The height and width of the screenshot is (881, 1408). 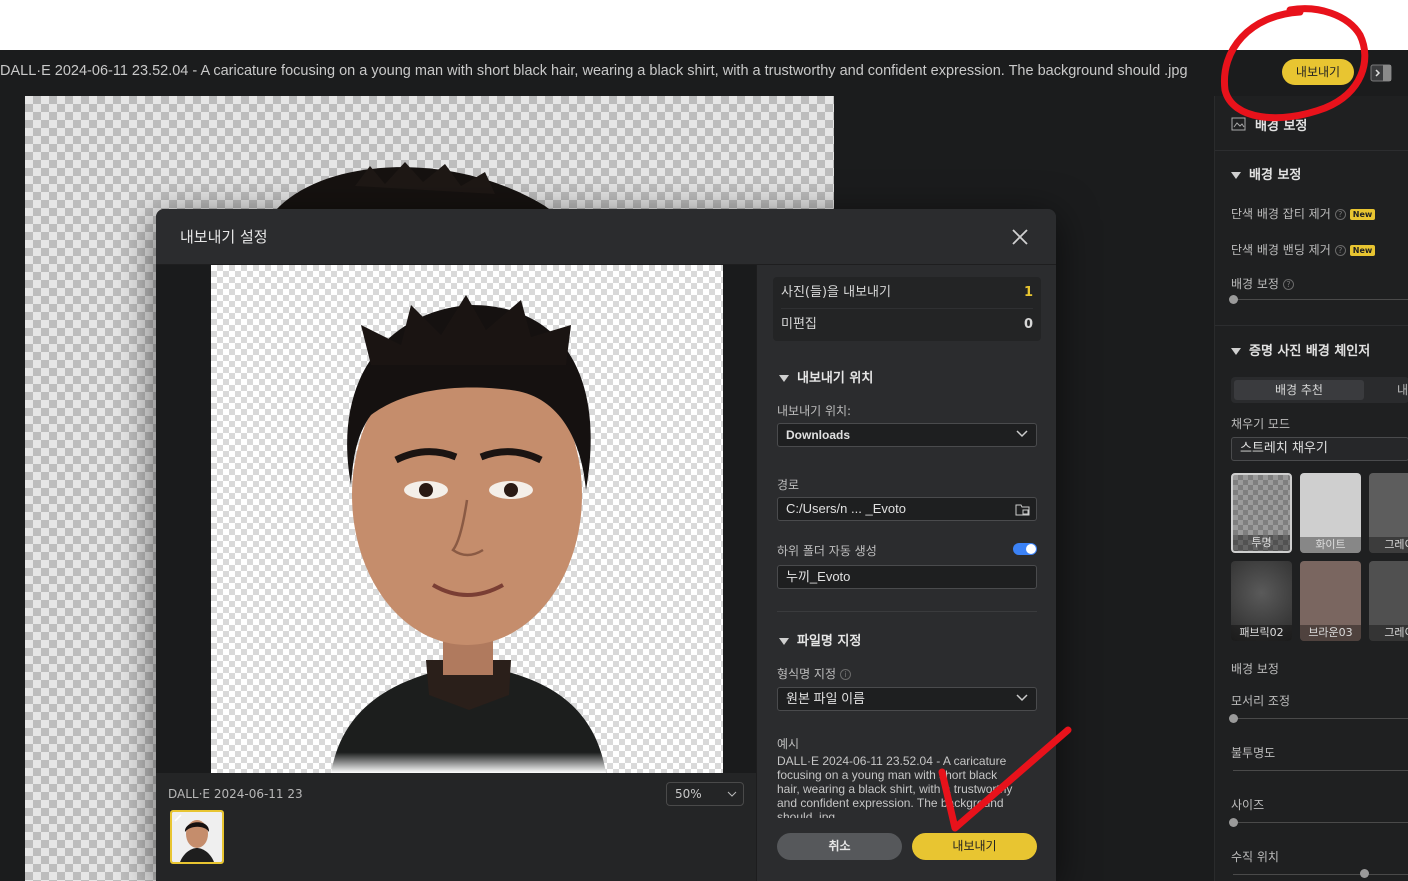 I want to click on fill-mode-select: 스트레치 채우기, so click(x=1319, y=449).